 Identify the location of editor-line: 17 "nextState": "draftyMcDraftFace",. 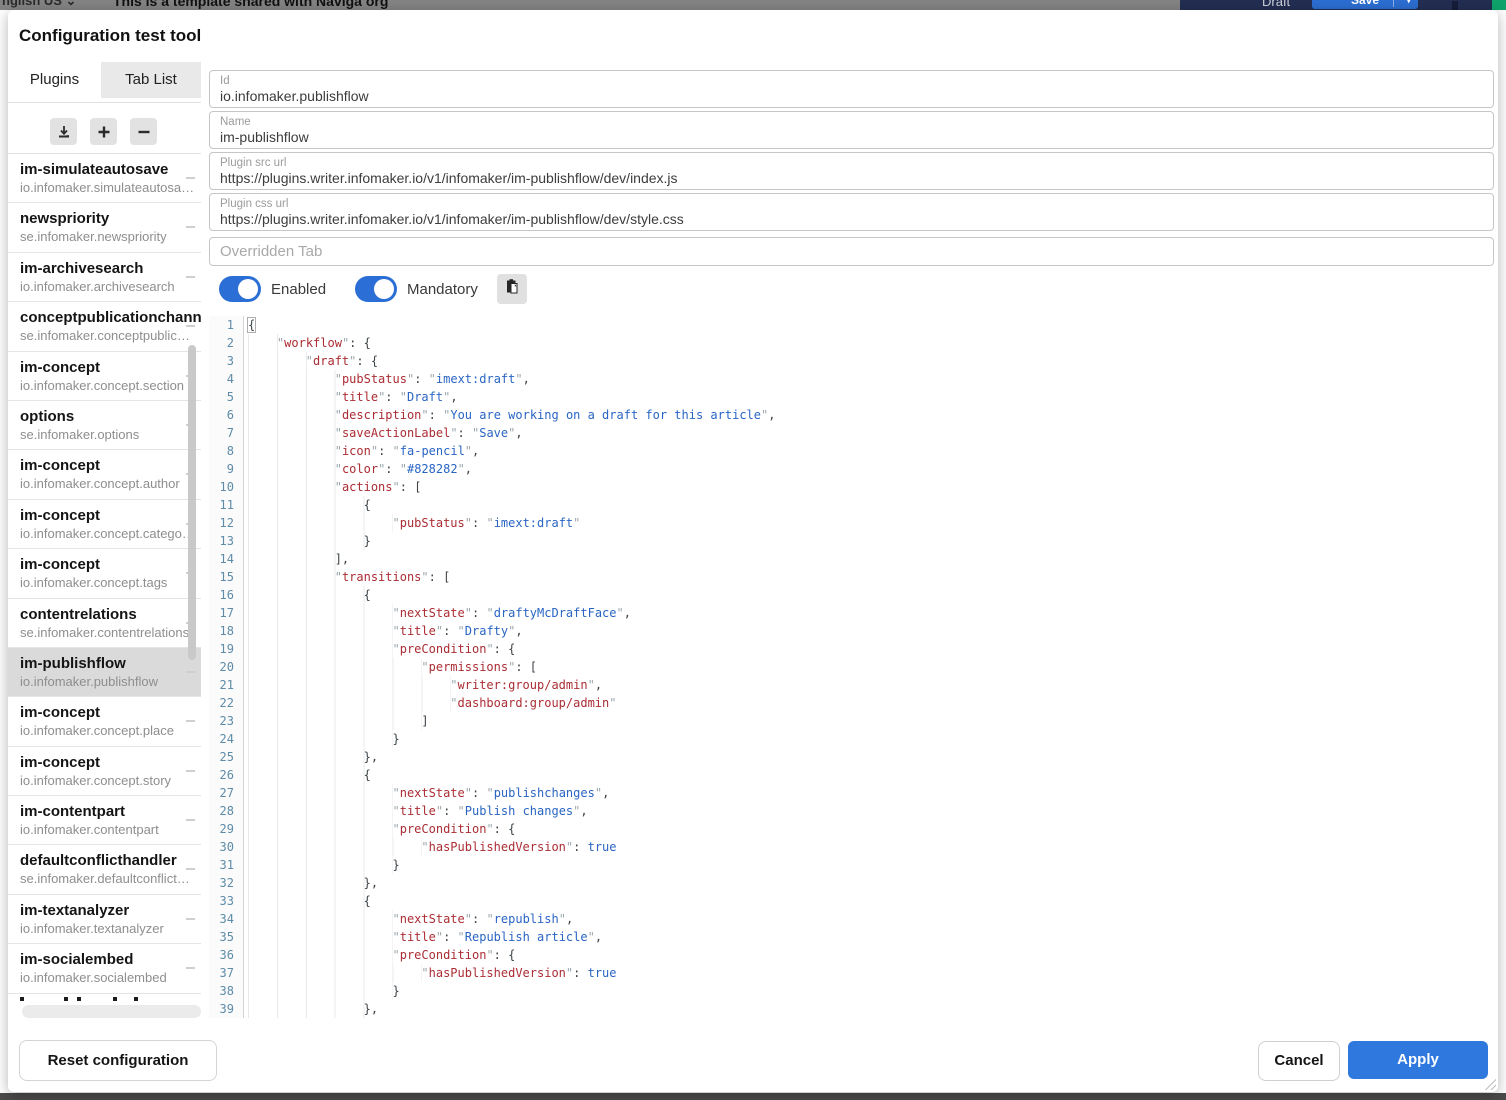
(851, 613).